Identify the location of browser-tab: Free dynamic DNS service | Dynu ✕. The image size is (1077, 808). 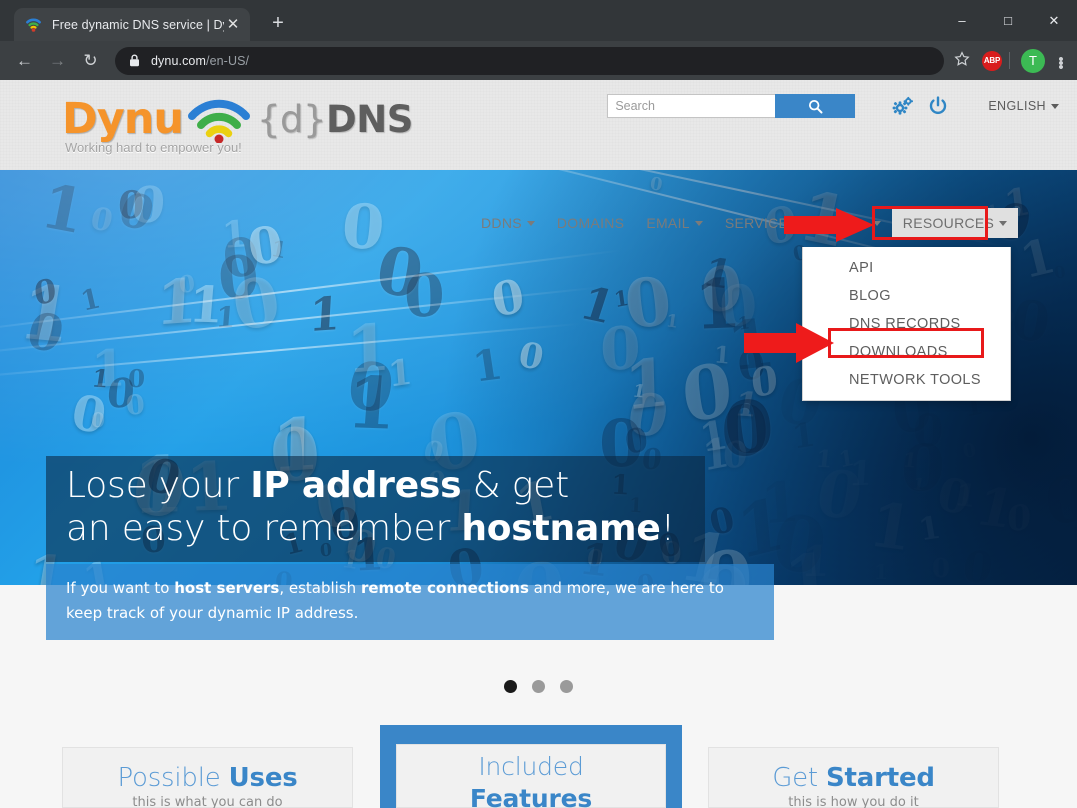
(132, 24).